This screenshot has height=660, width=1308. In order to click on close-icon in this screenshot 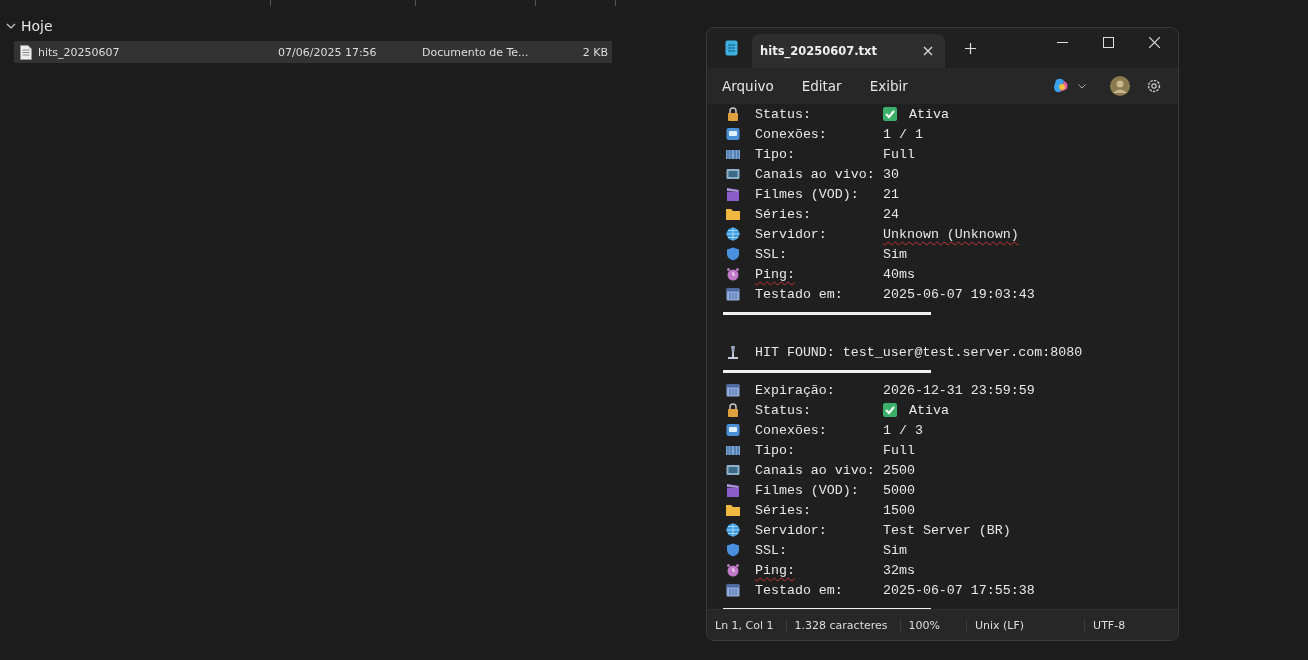, I will do `click(1154, 42)`.